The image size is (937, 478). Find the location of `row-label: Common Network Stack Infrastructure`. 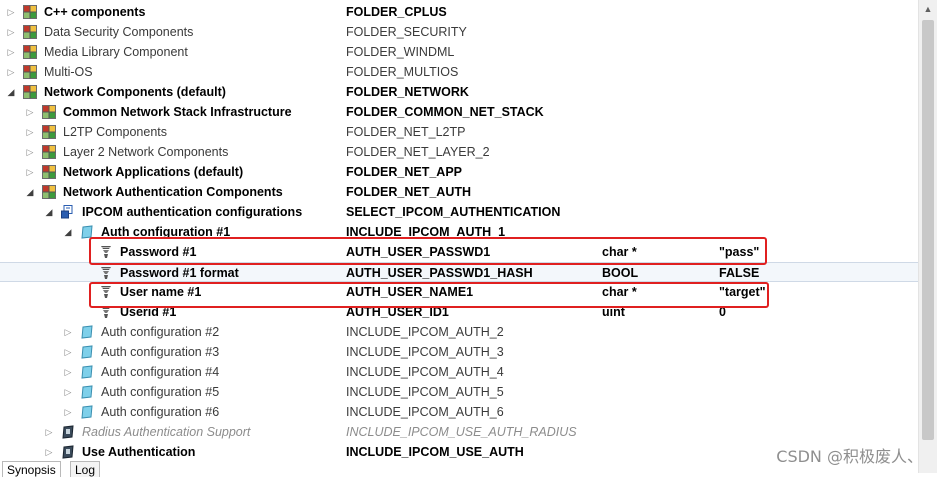

row-label: Common Network Stack Infrastructure is located at coordinates (177, 112).